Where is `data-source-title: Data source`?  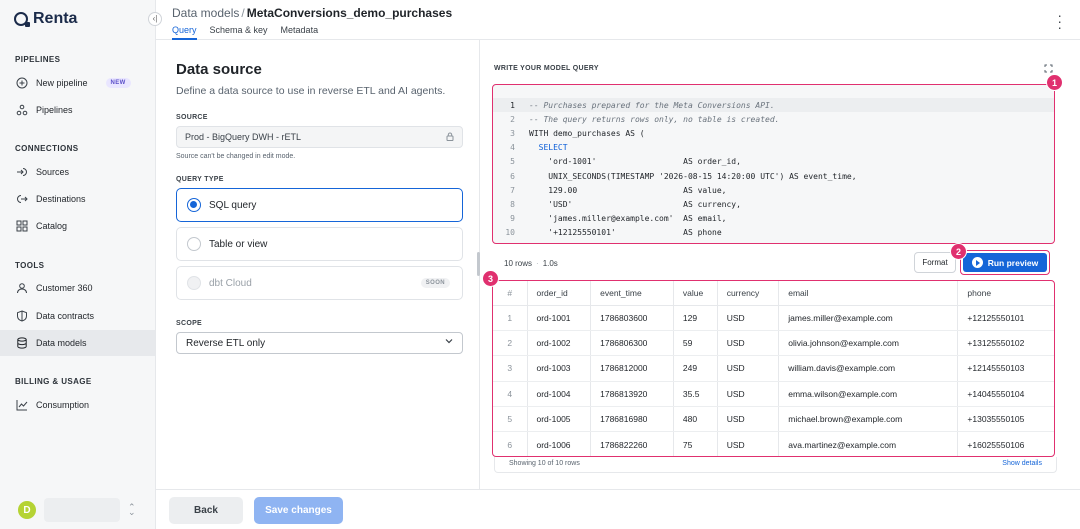
data-source-title: Data source is located at coordinates (219, 69).